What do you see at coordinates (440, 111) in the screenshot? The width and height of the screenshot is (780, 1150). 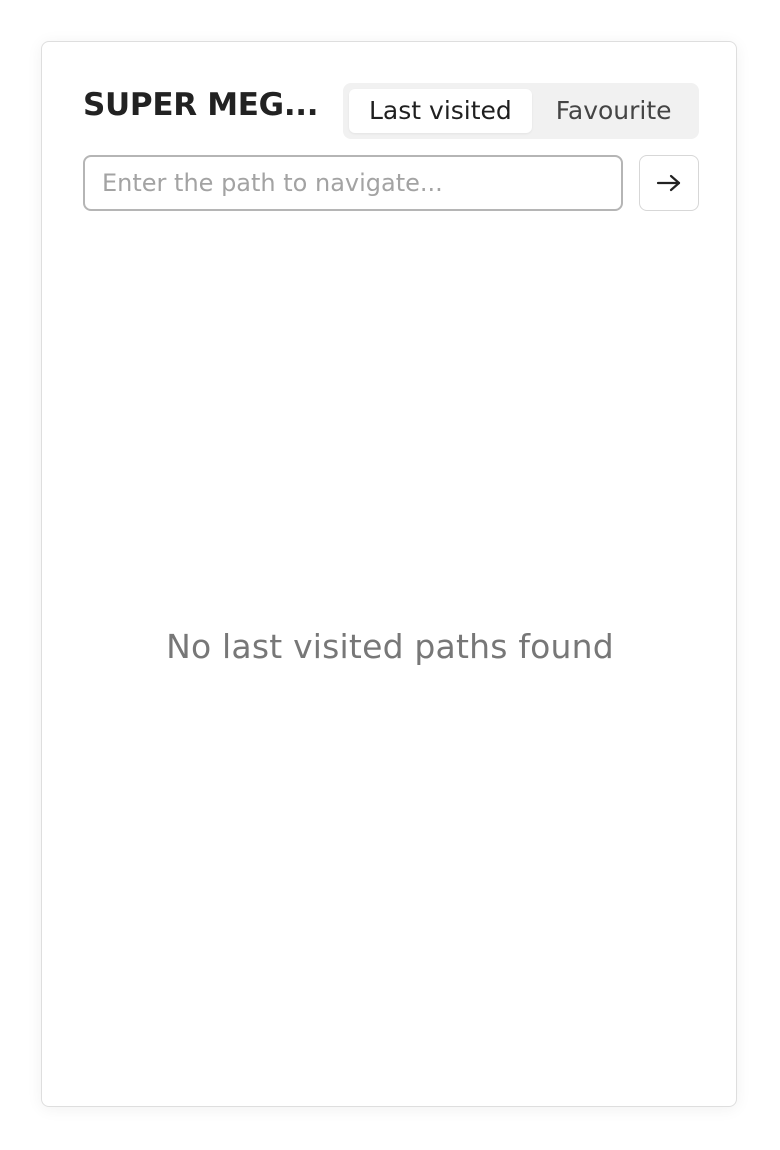 I see `tab-last-visited: Last visited` at bounding box center [440, 111].